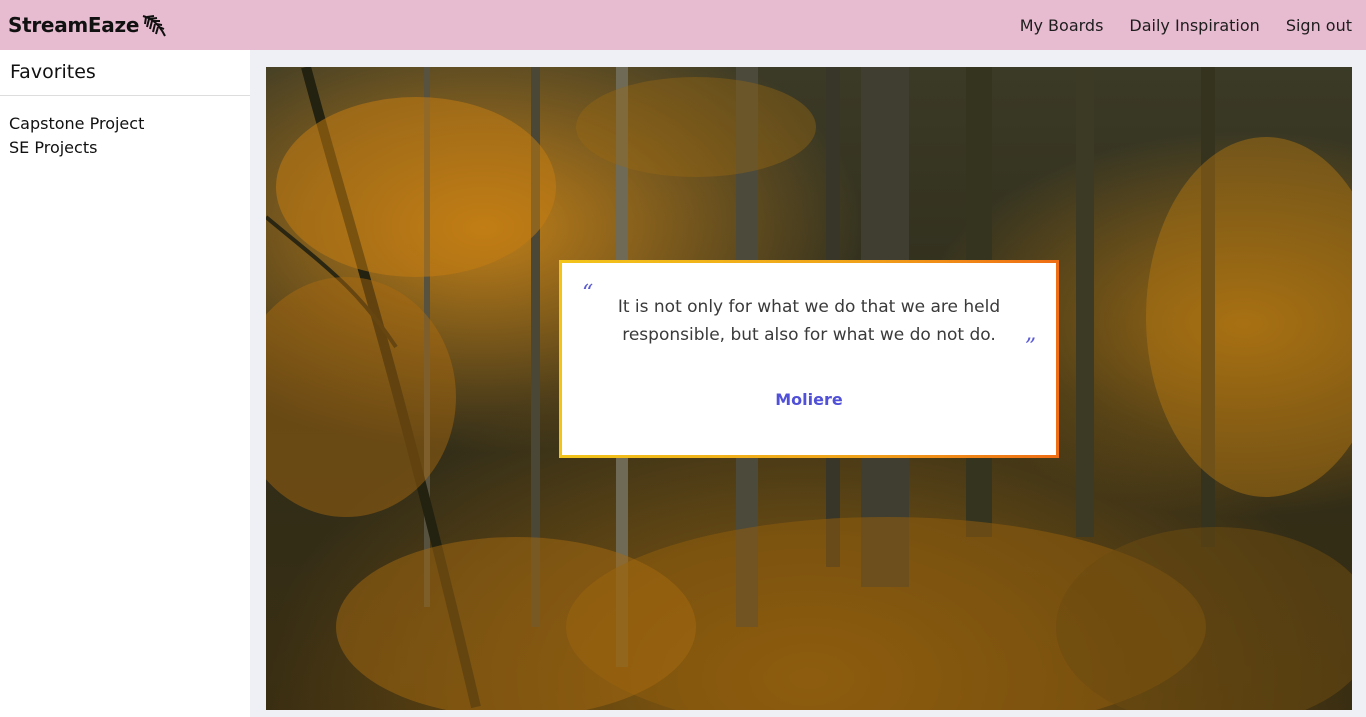  I want to click on feather-icon, so click(154, 26).